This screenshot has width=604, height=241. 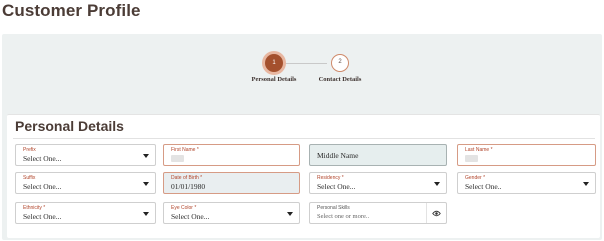 I want to click on field-placeholder: Select one or more.., so click(x=343, y=216).